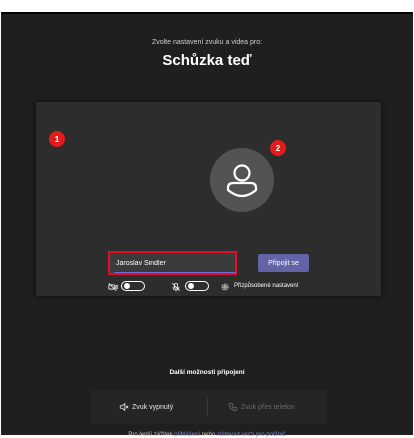 This screenshot has width=414, height=438. I want to click on device-controls: Přizpůsobené nastavení, so click(208, 287).